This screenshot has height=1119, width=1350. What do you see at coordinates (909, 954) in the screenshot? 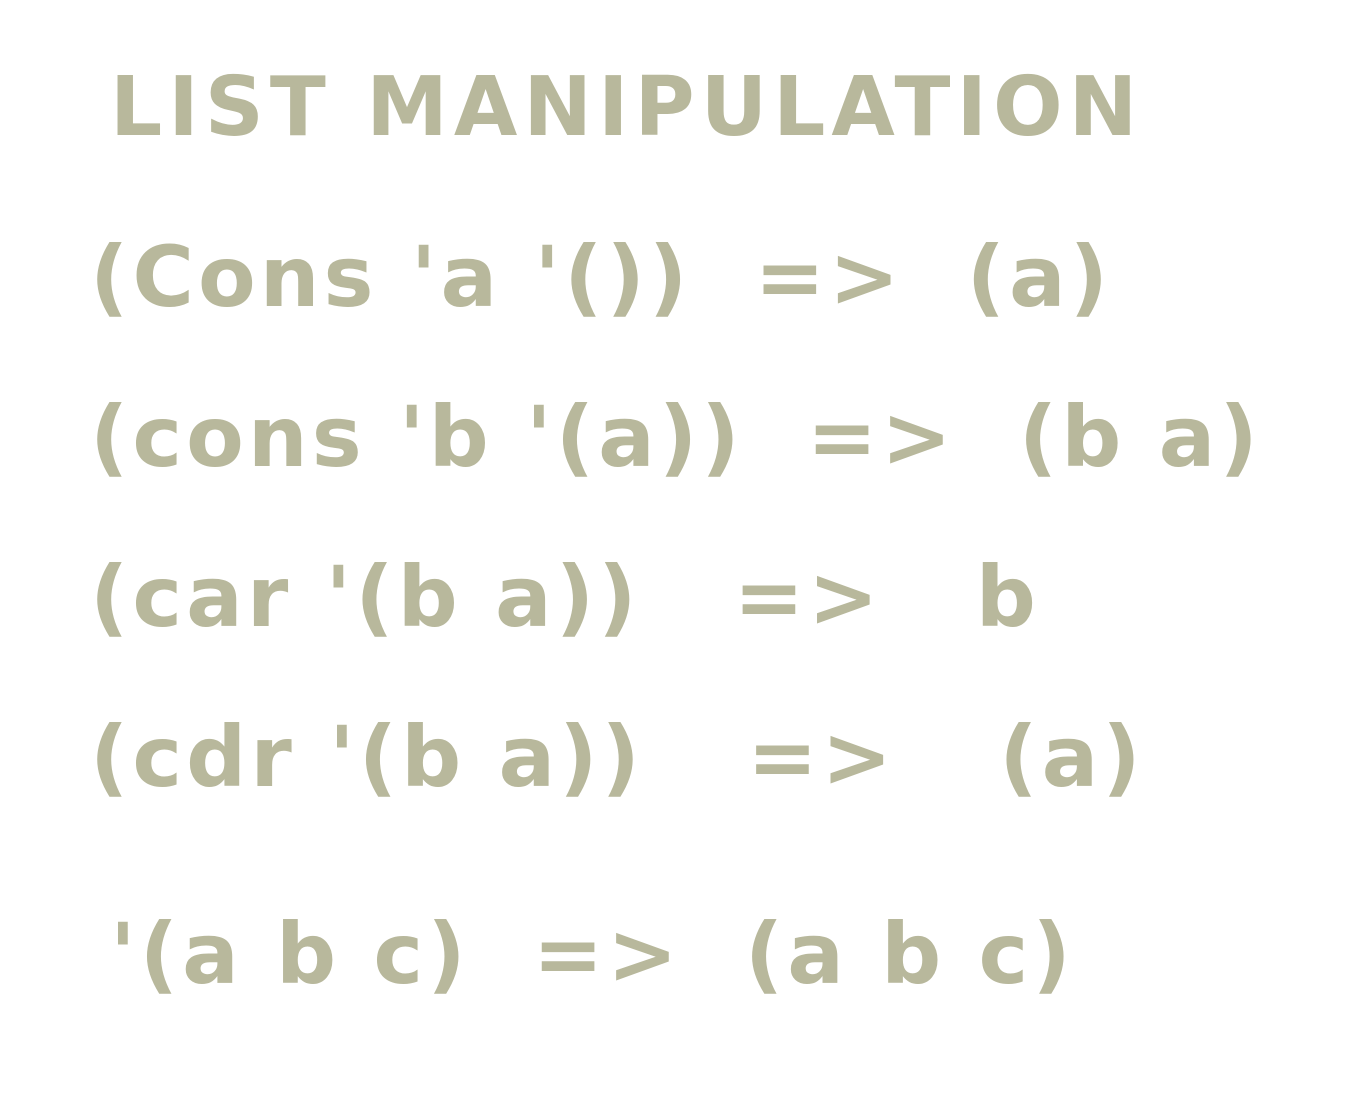
I see `result: (a b c)` at bounding box center [909, 954].